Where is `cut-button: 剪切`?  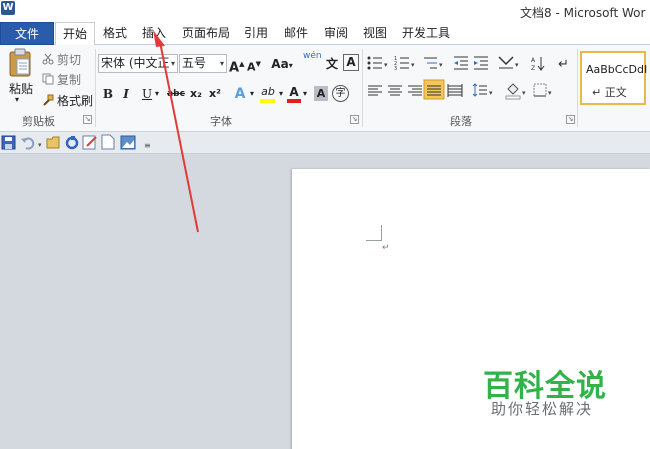 cut-button: 剪切 is located at coordinates (69, 59).